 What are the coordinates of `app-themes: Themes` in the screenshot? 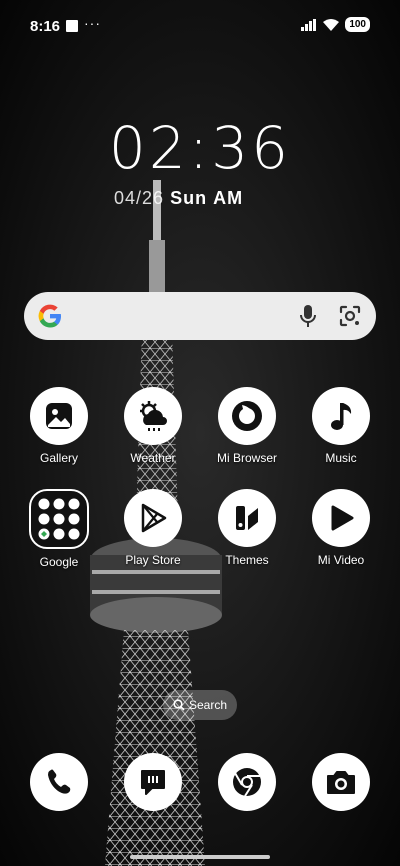 It's located at (247, 528).